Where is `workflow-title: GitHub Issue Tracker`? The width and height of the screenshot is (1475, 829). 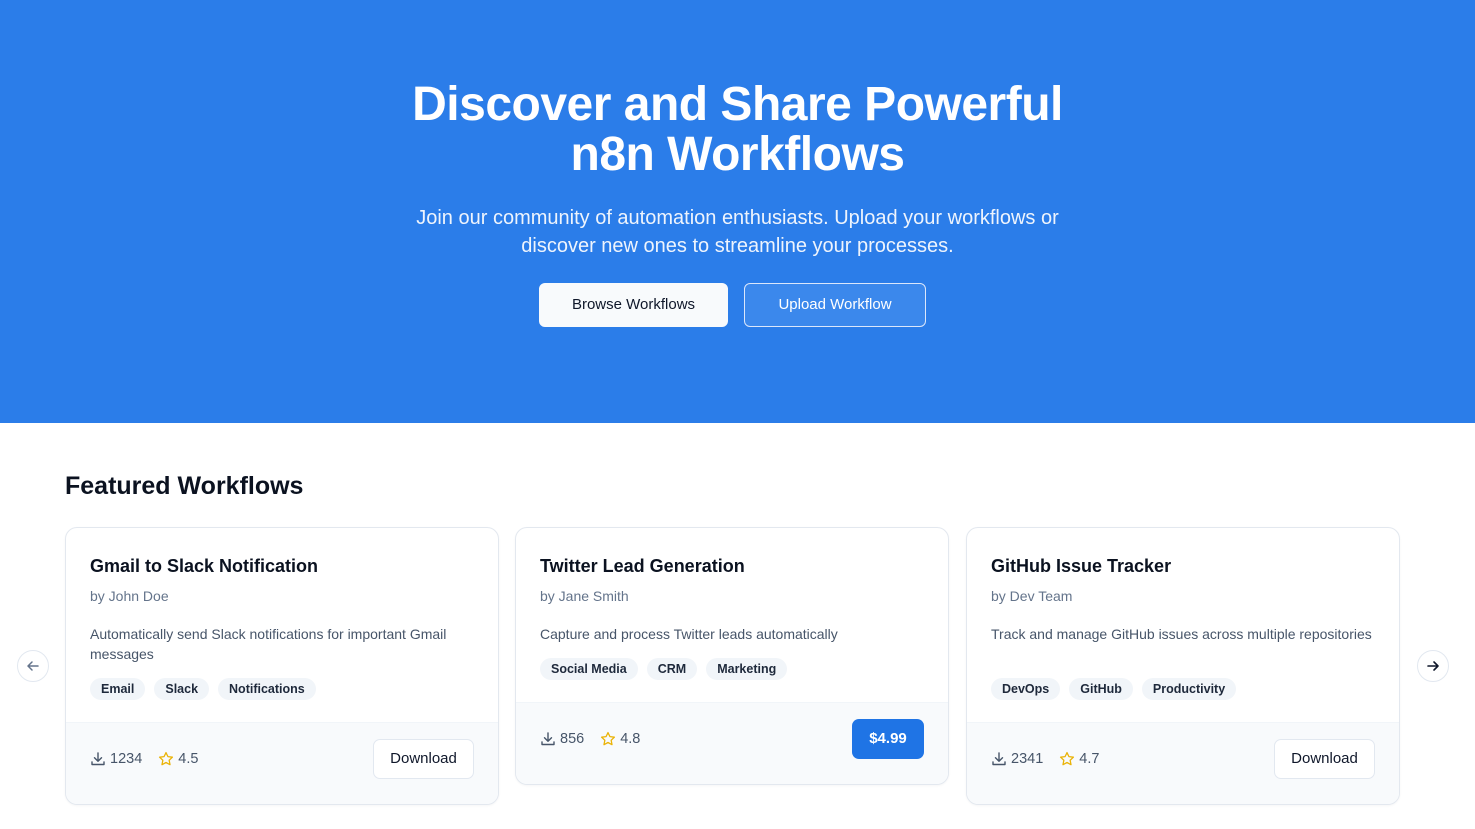
workflow-title: GitHub Issue Tracker is located at coordinates (1081, 566).